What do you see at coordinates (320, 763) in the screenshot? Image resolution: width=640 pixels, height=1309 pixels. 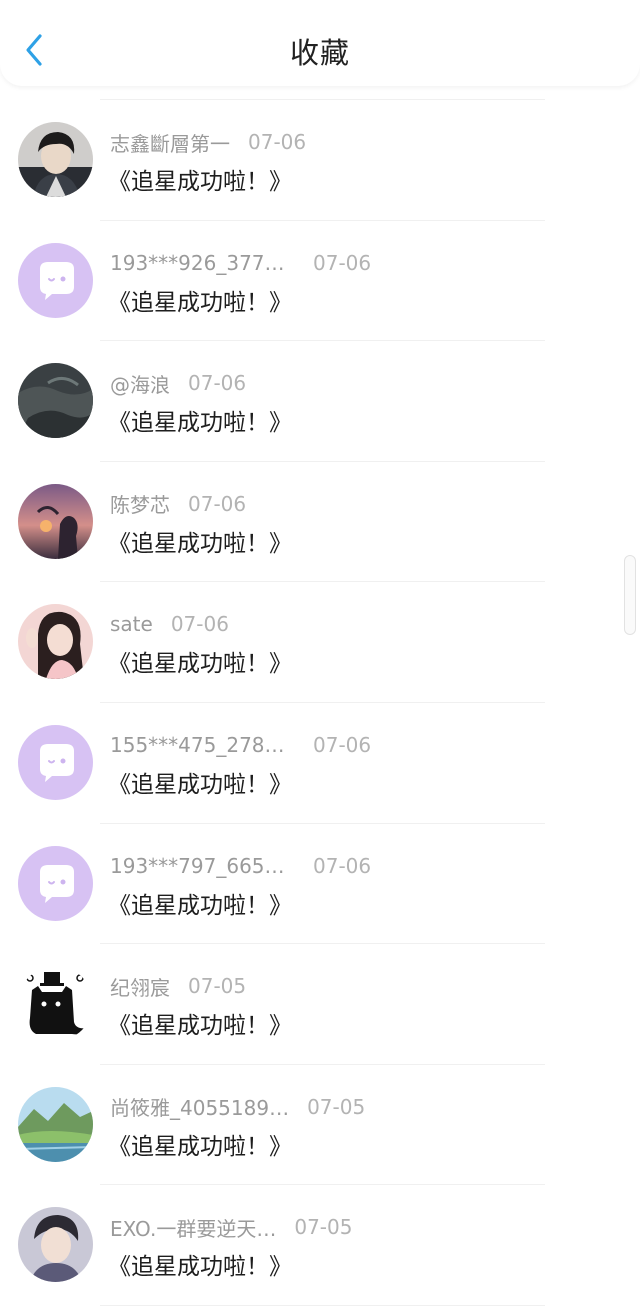 I see `list-item: 155***475_2789… 07-06 《追星成功啦！》` at bounding box center [320, 763].